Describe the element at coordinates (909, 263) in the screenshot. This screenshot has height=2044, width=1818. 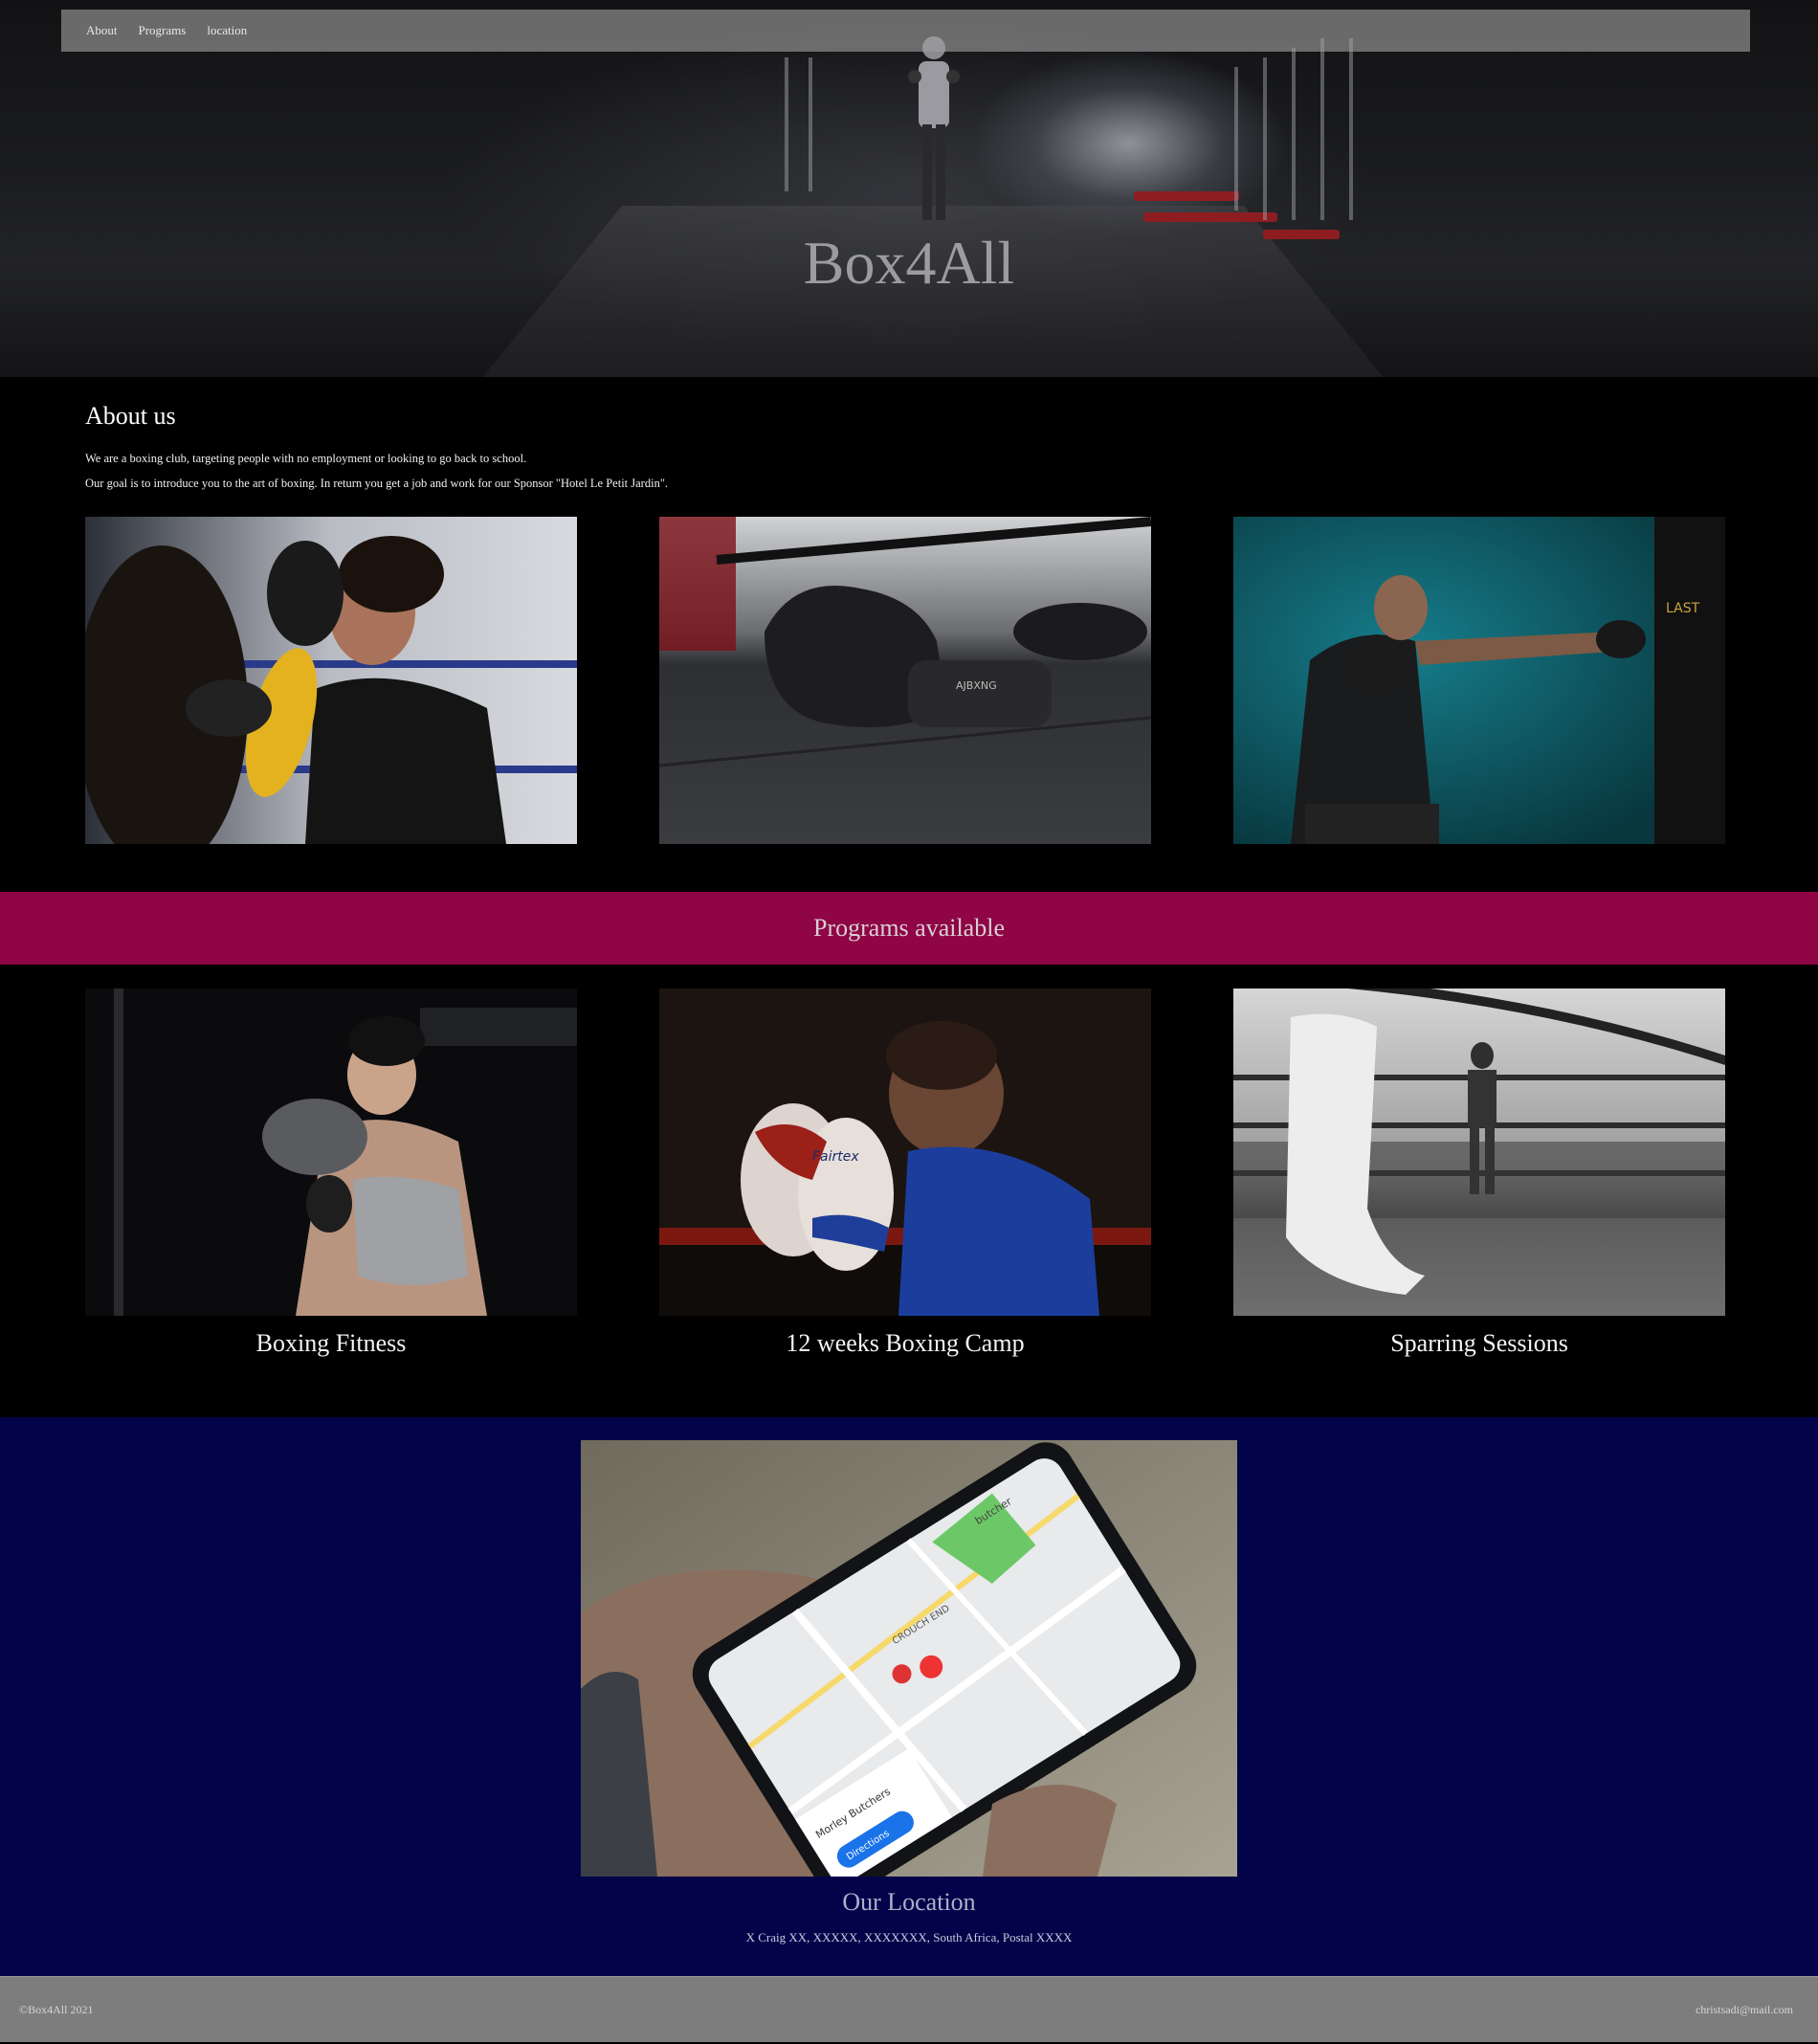
I see `hero-title: Box4All` at that location.